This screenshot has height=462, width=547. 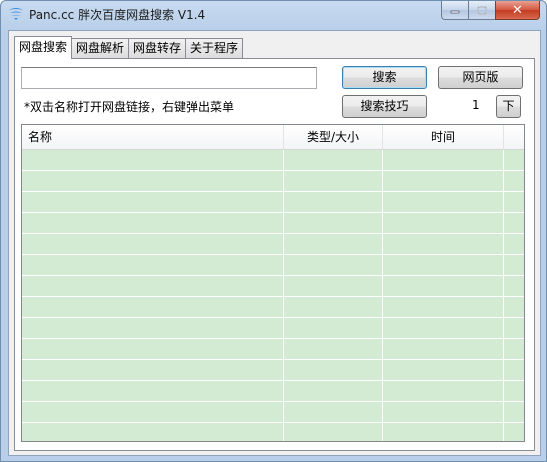 What do you see at coordinates (384, 77) in the screenshot?
I see `search-button: 搜索` at bounding box center [384, 77].